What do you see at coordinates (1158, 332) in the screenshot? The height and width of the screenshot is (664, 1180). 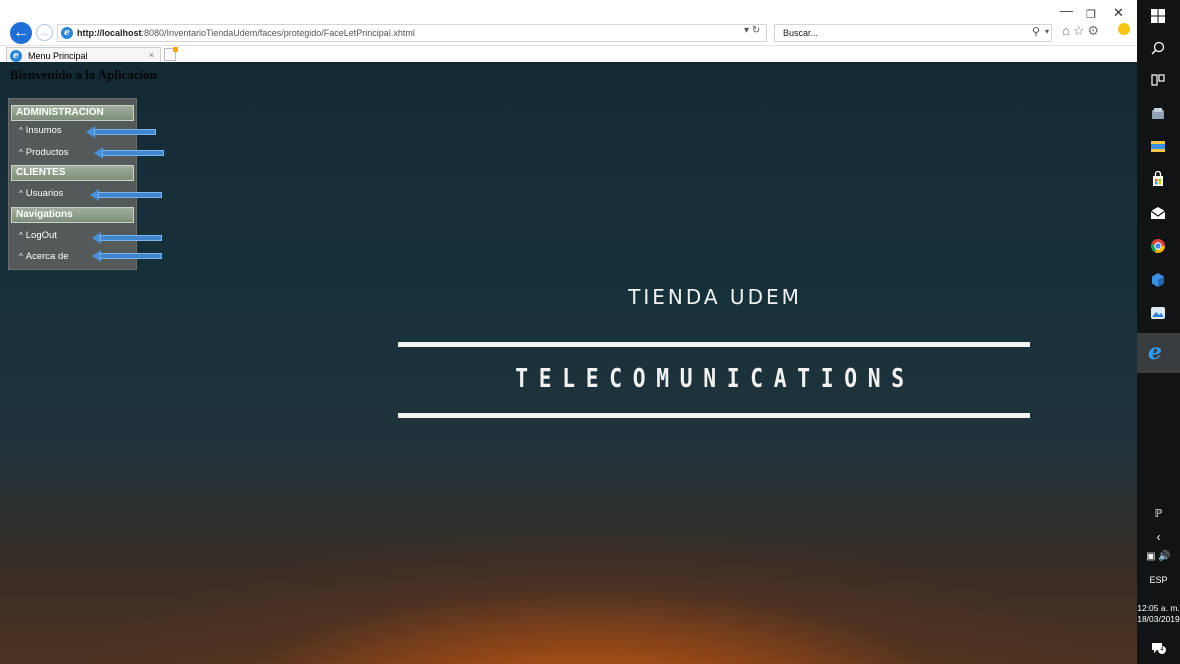 I see `windows-taskbar: e ℙ ‹ ▣ 🔊 ESP 12:05 a. m. 18/03/2019 4` at bounding box center [1158, 332].